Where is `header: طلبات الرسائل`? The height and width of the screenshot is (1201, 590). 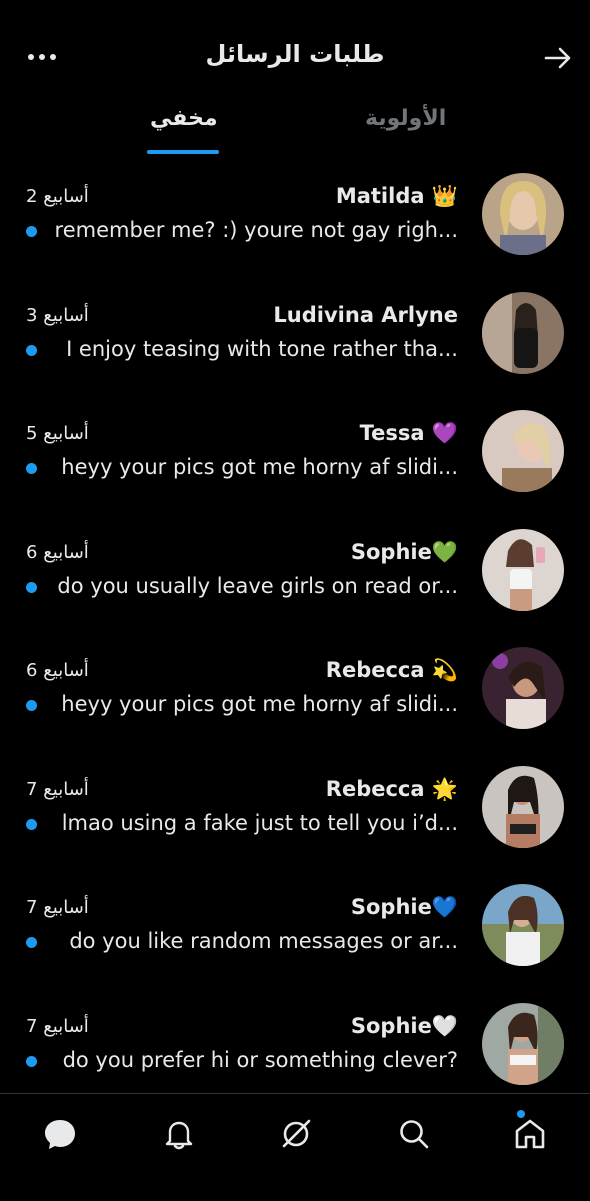 header: طلبات الرسائل is located at coordinates (295, 55).